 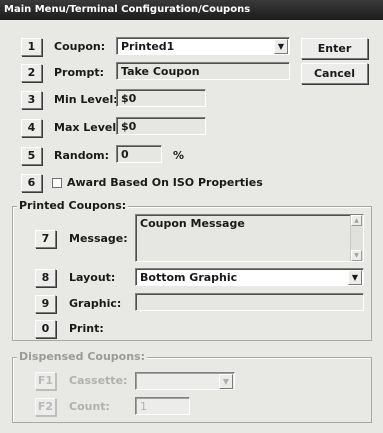 What do you see at coordinates (80, 46) in the screenshot?
I see `coupon-label: Coupon:` at bounding box center [80, 46].